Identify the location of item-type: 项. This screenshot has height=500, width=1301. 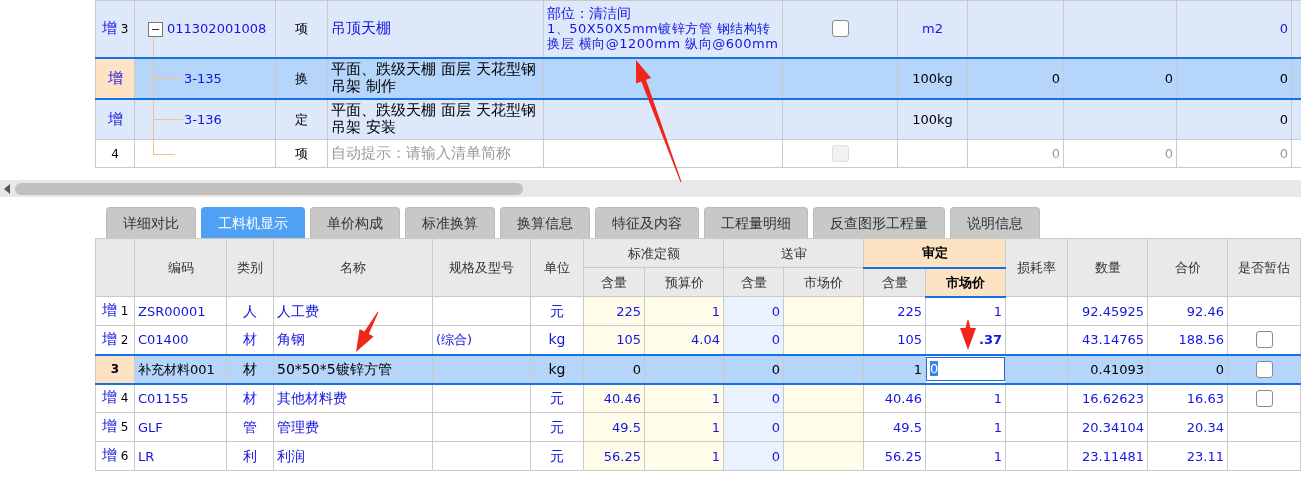
(301, 153).